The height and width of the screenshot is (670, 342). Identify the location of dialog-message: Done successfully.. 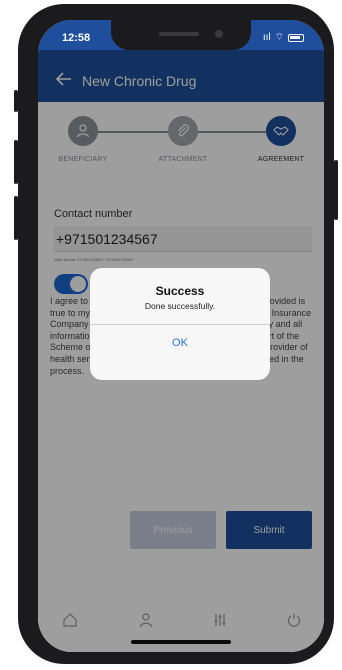
(180, 306).